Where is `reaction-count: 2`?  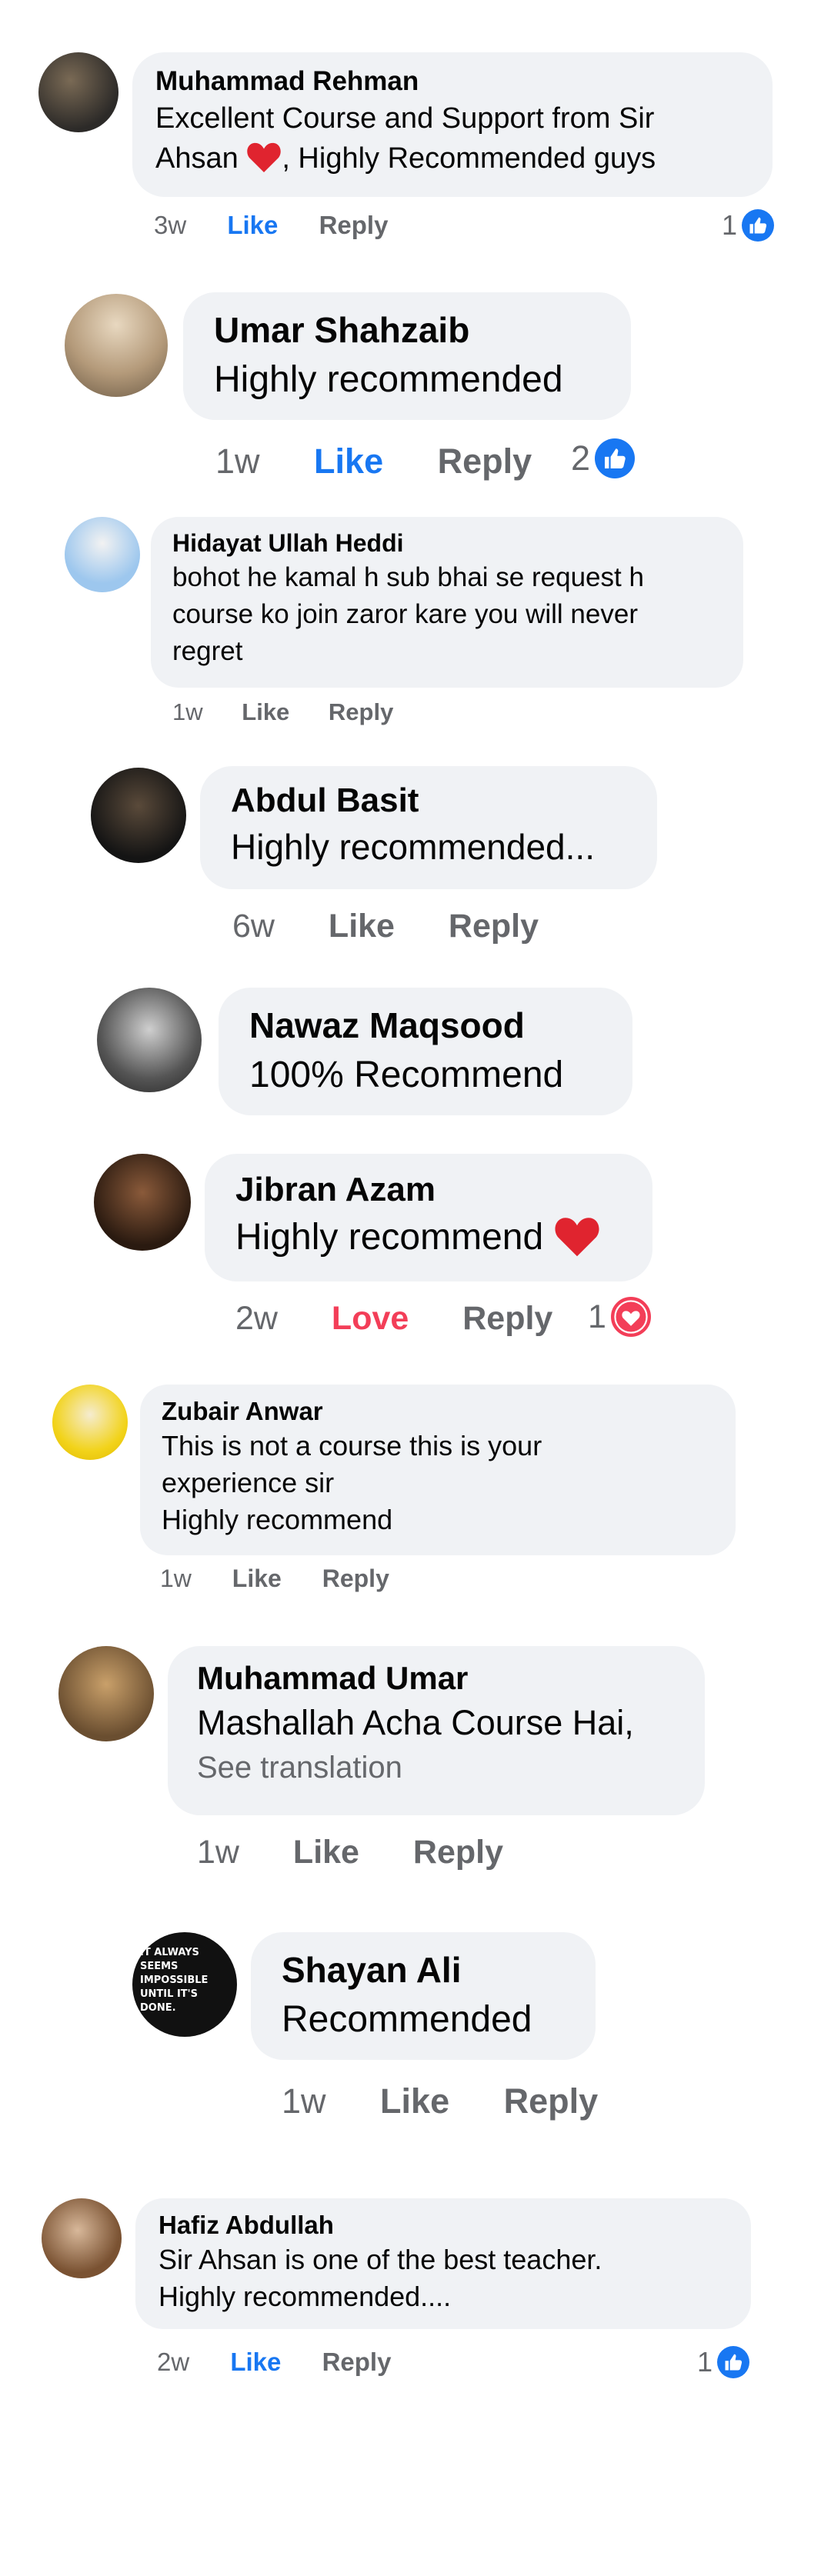 reaction-count: 2 is located at coordinates (581, 458).